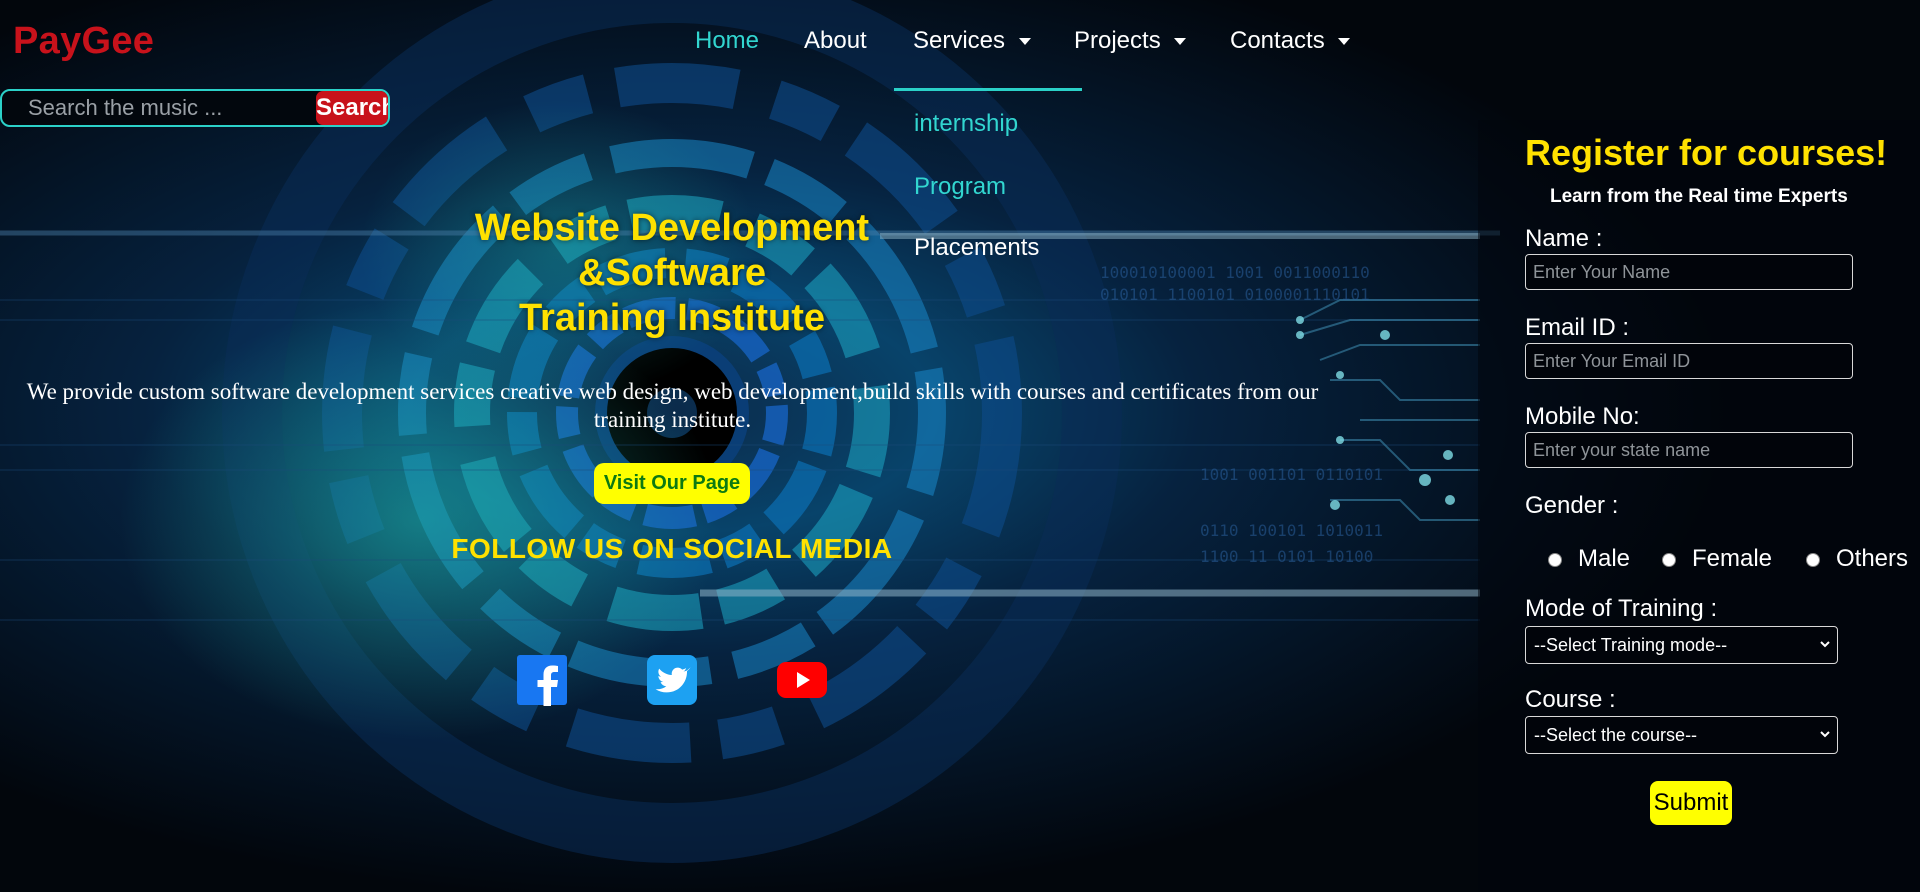 This screenshot has width=1920, height=892. I want to click on svg-text: 010101 1100101 0100001110101, so click(1235, 294).